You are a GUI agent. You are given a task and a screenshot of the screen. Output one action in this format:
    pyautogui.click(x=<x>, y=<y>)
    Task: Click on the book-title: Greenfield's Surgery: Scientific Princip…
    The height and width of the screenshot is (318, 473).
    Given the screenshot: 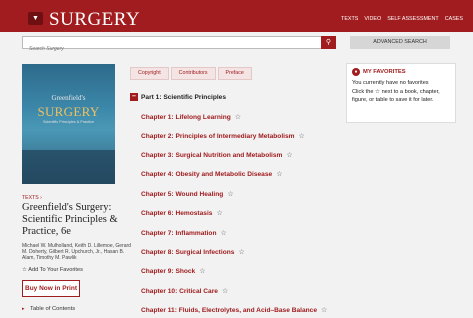 What is the action you would take?
    pyautogui.click(x=70, y=219)
    